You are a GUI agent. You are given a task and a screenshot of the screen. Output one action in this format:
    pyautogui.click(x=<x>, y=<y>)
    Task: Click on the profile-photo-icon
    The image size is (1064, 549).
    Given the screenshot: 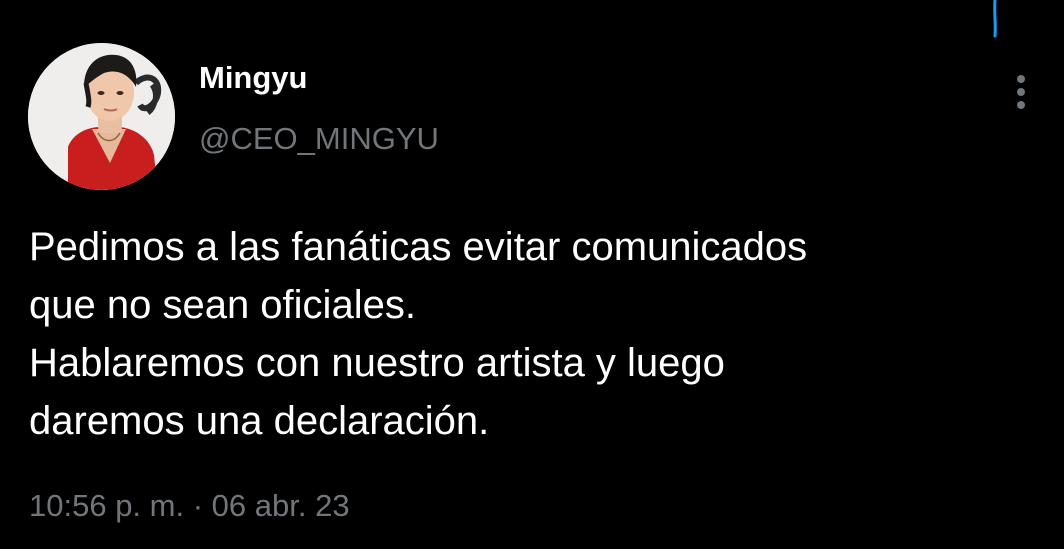 What is the action you would take?
    pyautogui.click(x=101, y=116)
    